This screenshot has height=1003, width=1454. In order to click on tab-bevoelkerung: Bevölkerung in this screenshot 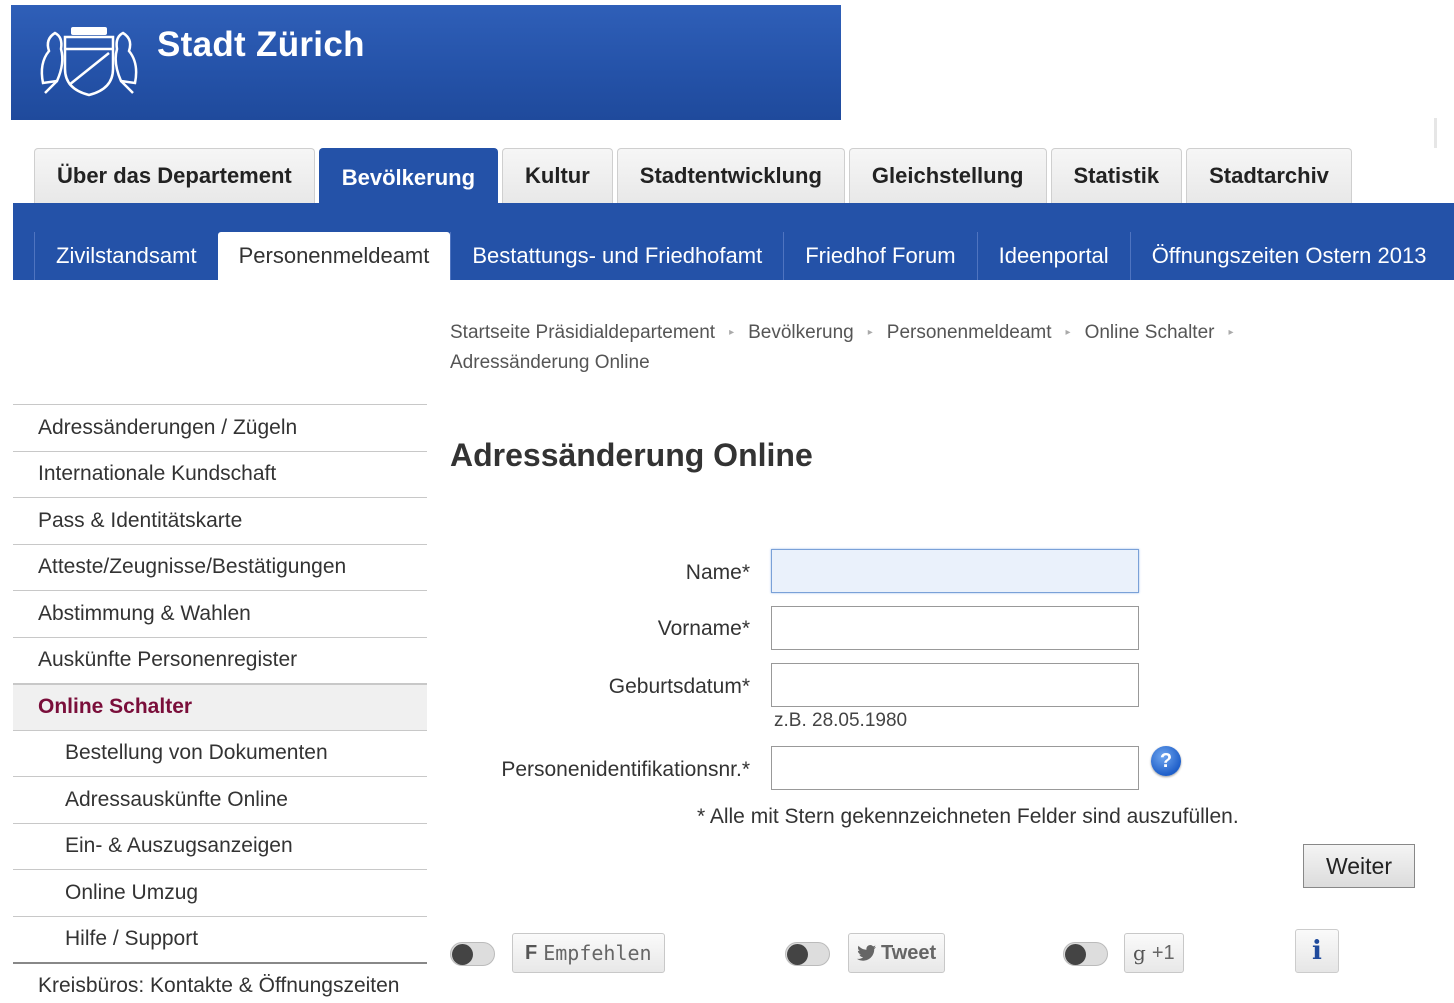, I will do `click(408, 175)`.